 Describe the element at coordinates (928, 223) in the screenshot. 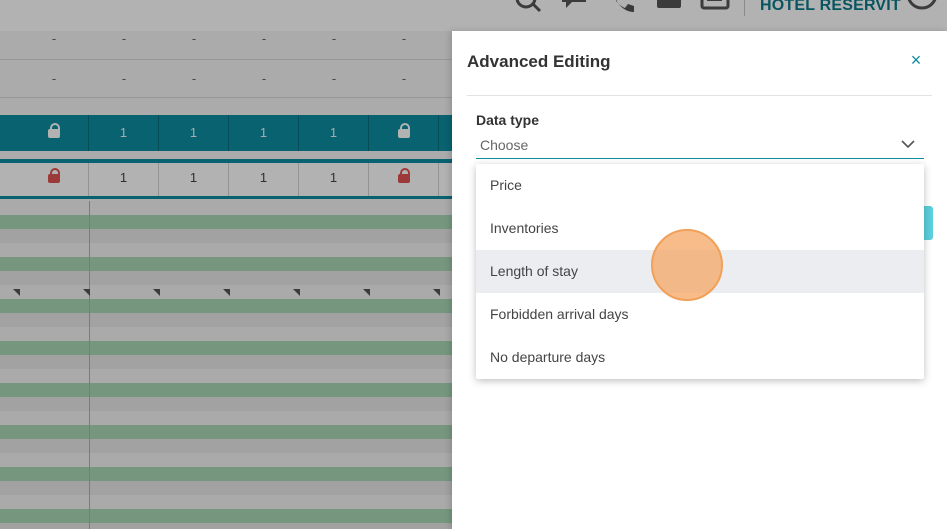

I see `panel-action-edge` at that location.